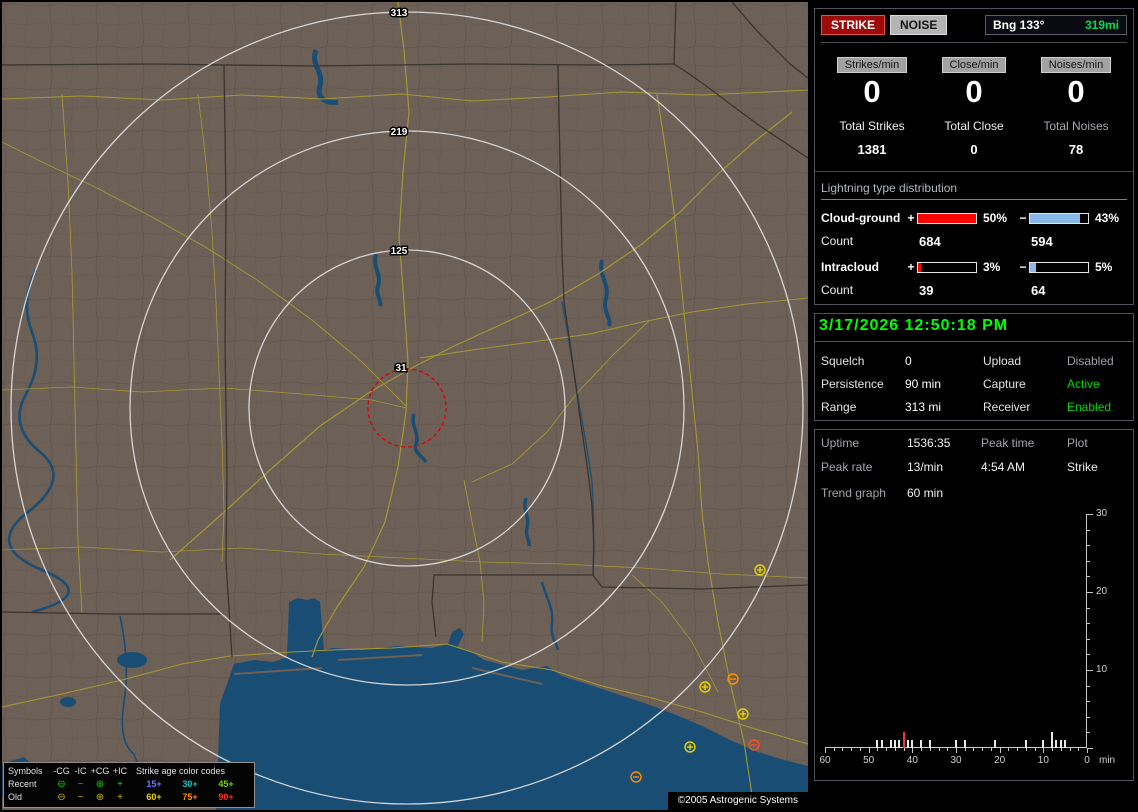 The height and width of the screenshot is (812, 1138). Describe the element at coordinates (1056, 25) in the screenshot. I see `bearing-display: Bng 133° 319mi` at that location.